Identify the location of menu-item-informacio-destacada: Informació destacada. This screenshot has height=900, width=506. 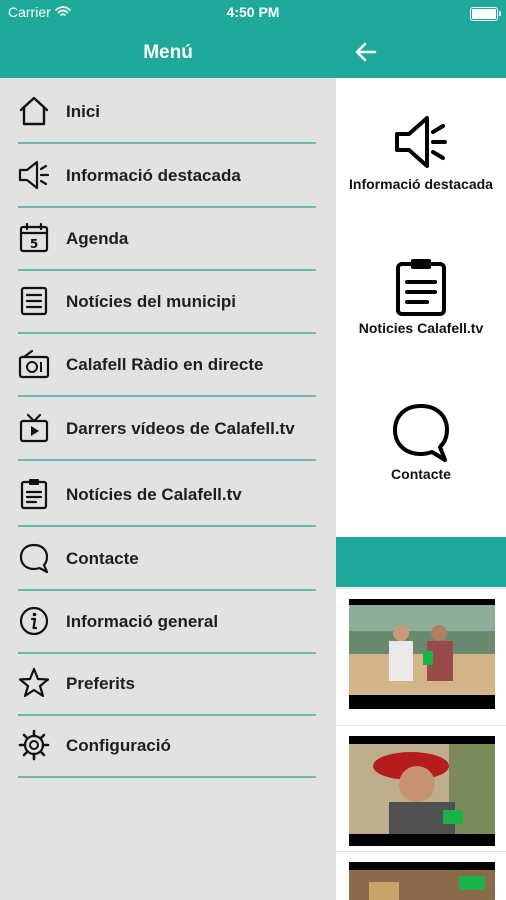
(168, 176).